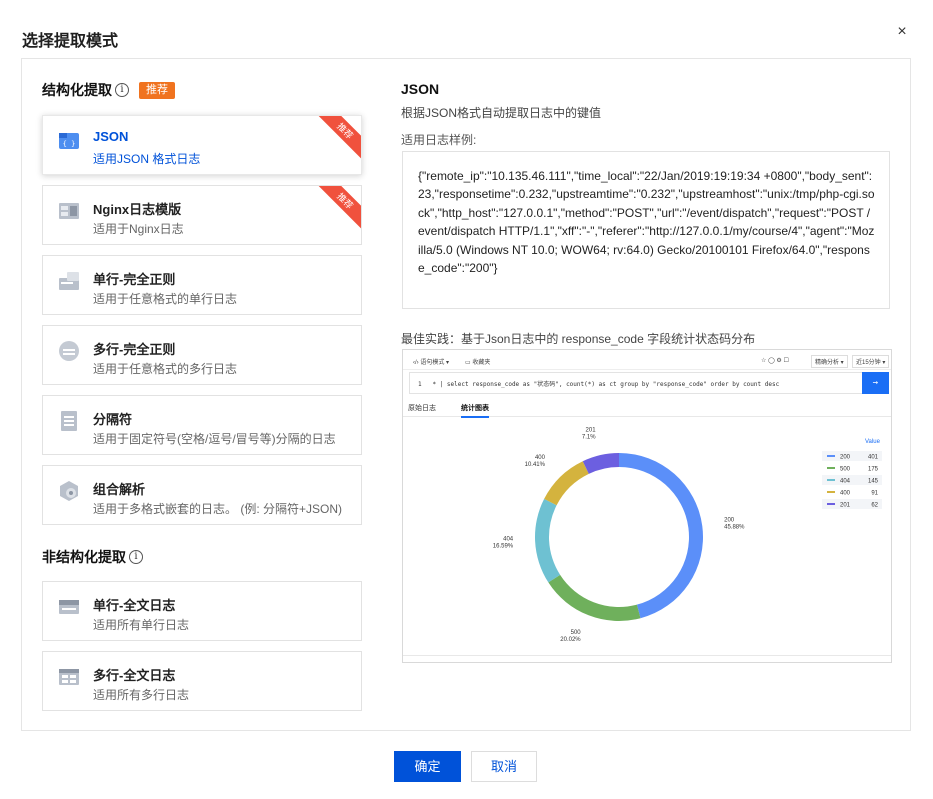 This screenshot has width=933, height=799. What do you see at coordinates (165, 369) in the screenshot?
I see `mode-card-desc: 适用于任意格式的多行日志` at bounding box center [165, 369].